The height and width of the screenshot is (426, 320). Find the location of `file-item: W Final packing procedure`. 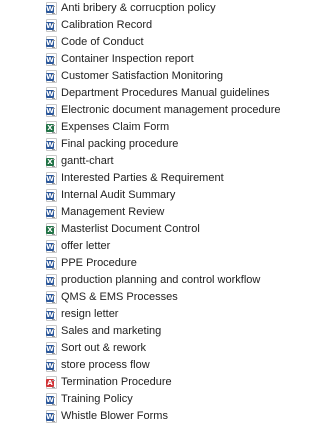

file-item: W Final packing procedure is located at coordinates (112, 144).